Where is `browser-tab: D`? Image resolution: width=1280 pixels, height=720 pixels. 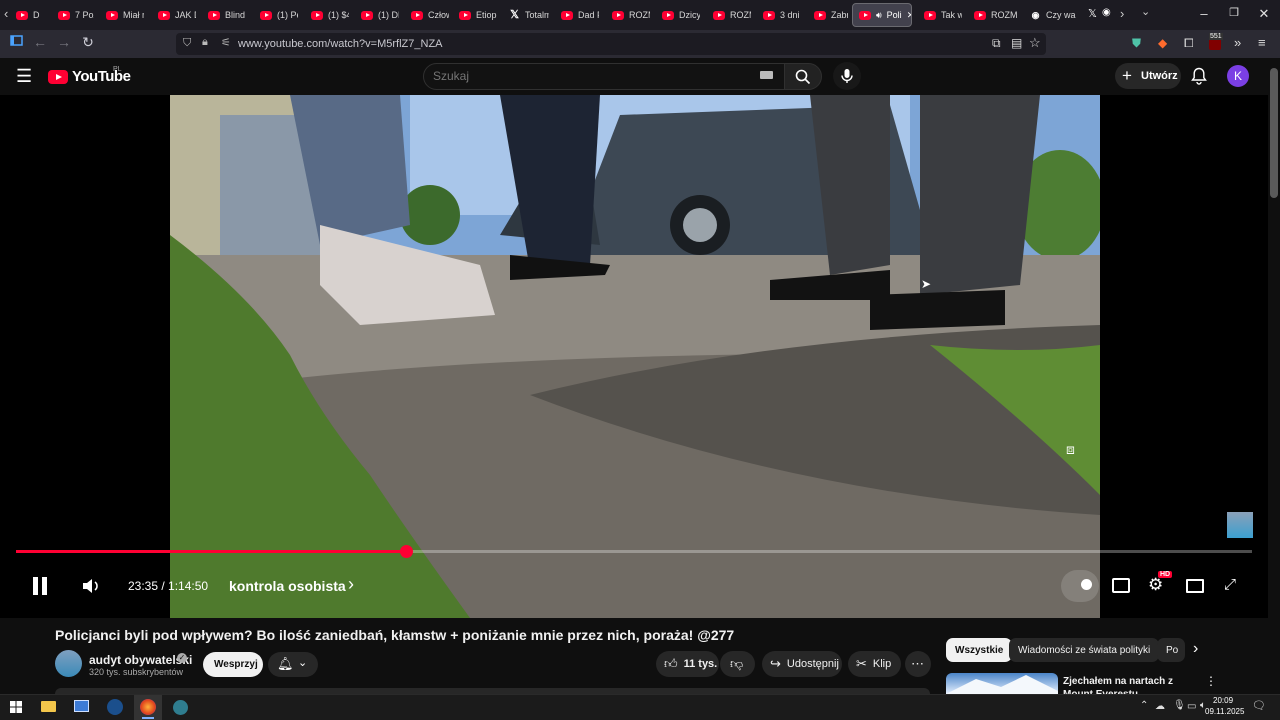
browser-tab: D is located at coordinates (28, 15).